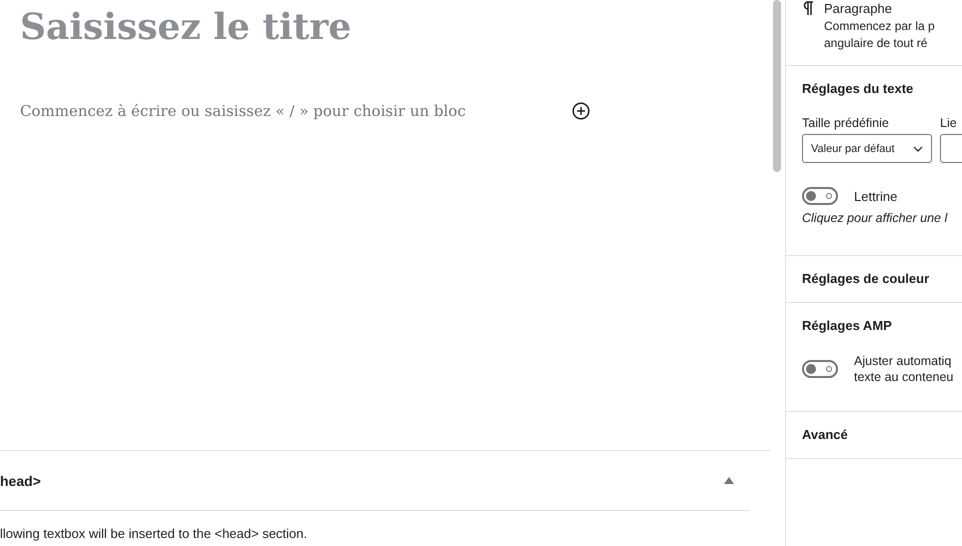  Describe the element at coordinates (875, 219) in the screenshot. I see `help-text: Cliquez pour afficher une l` at that location.